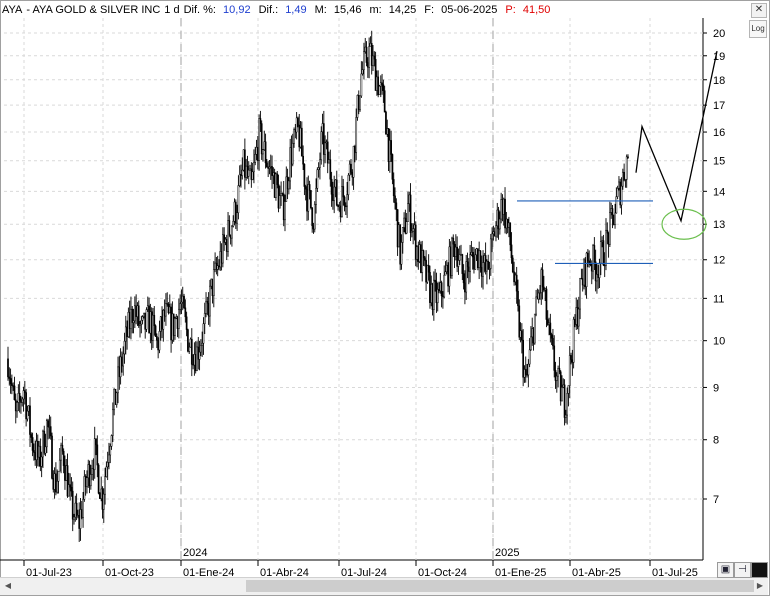  Describe the element at coordinates (742, 570) in the screenshot. I see `pin-icon: ⊣` at that location.